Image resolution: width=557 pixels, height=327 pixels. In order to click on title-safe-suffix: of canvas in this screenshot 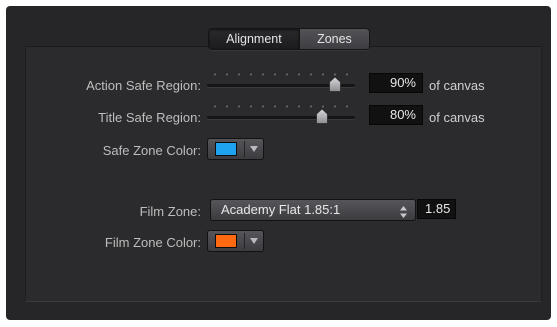, I will do `click(457, 117)`.